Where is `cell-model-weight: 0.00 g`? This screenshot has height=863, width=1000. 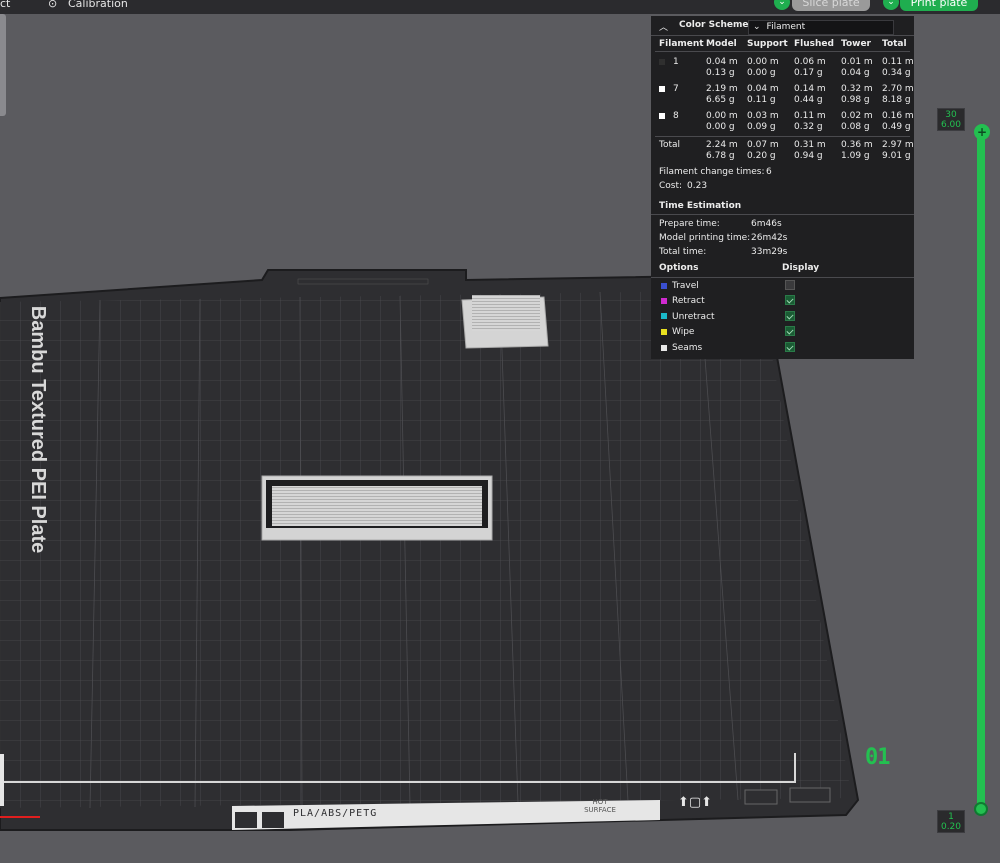 cell-model-weight: 0.00 g is located at coordinates (720, 127).